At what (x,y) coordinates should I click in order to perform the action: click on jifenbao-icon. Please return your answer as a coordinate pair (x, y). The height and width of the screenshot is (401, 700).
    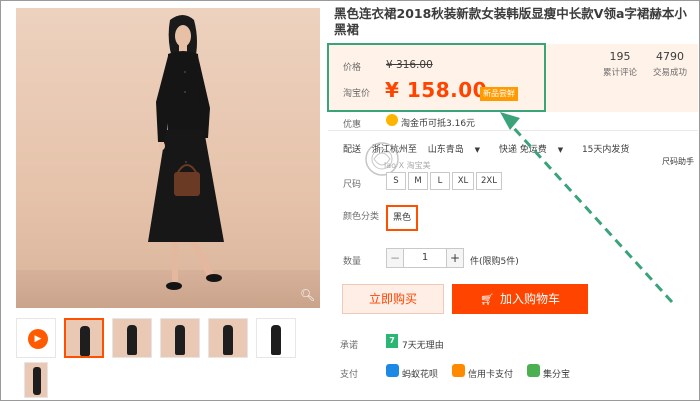
    Looking at the image, I should click on (533, 370).